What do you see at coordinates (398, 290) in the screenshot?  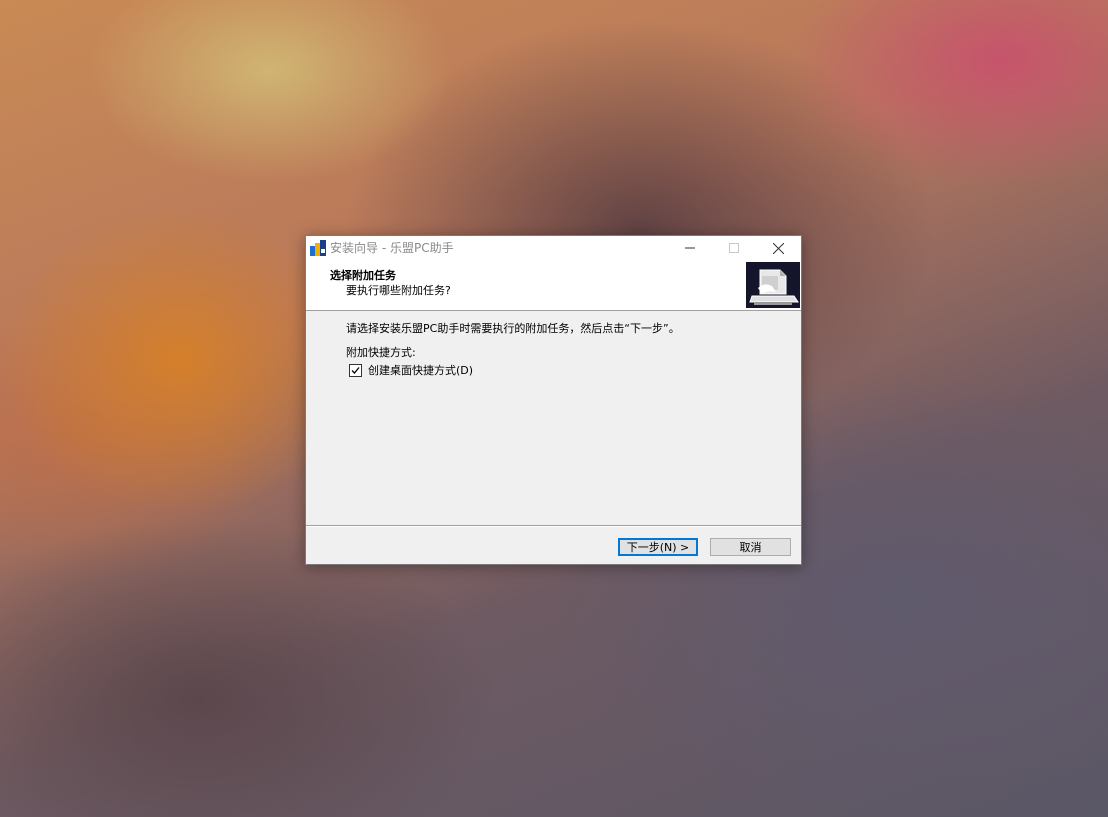 I see `page-subtitle: 要执行哪些附加任务?` at bounding box center [398, 290].